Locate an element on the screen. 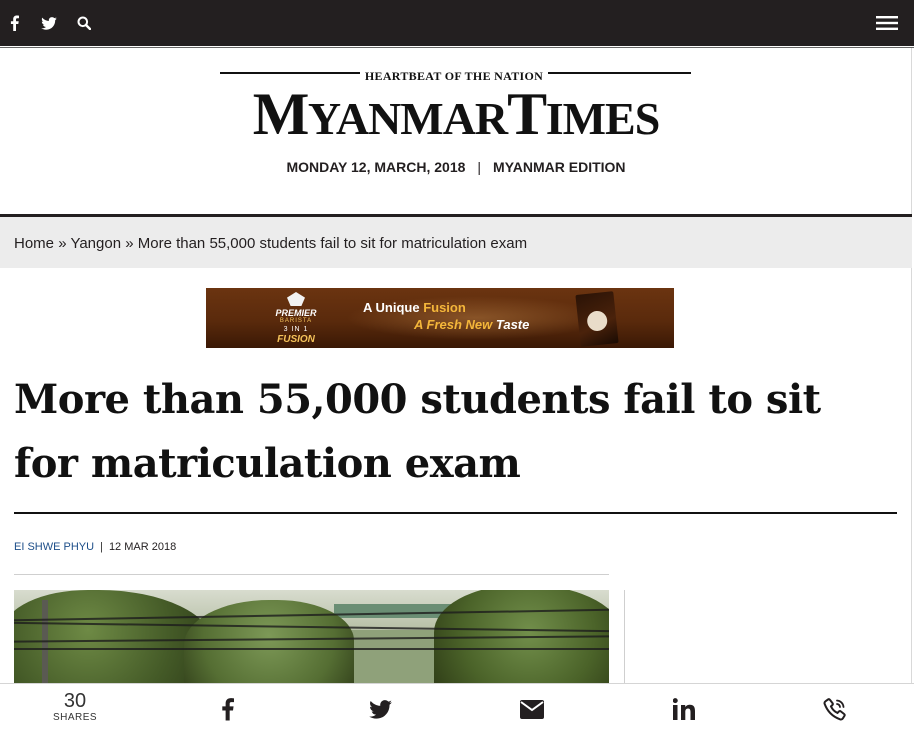  ad-brand-sub: BARISTA is located at coordinates (296, 321).